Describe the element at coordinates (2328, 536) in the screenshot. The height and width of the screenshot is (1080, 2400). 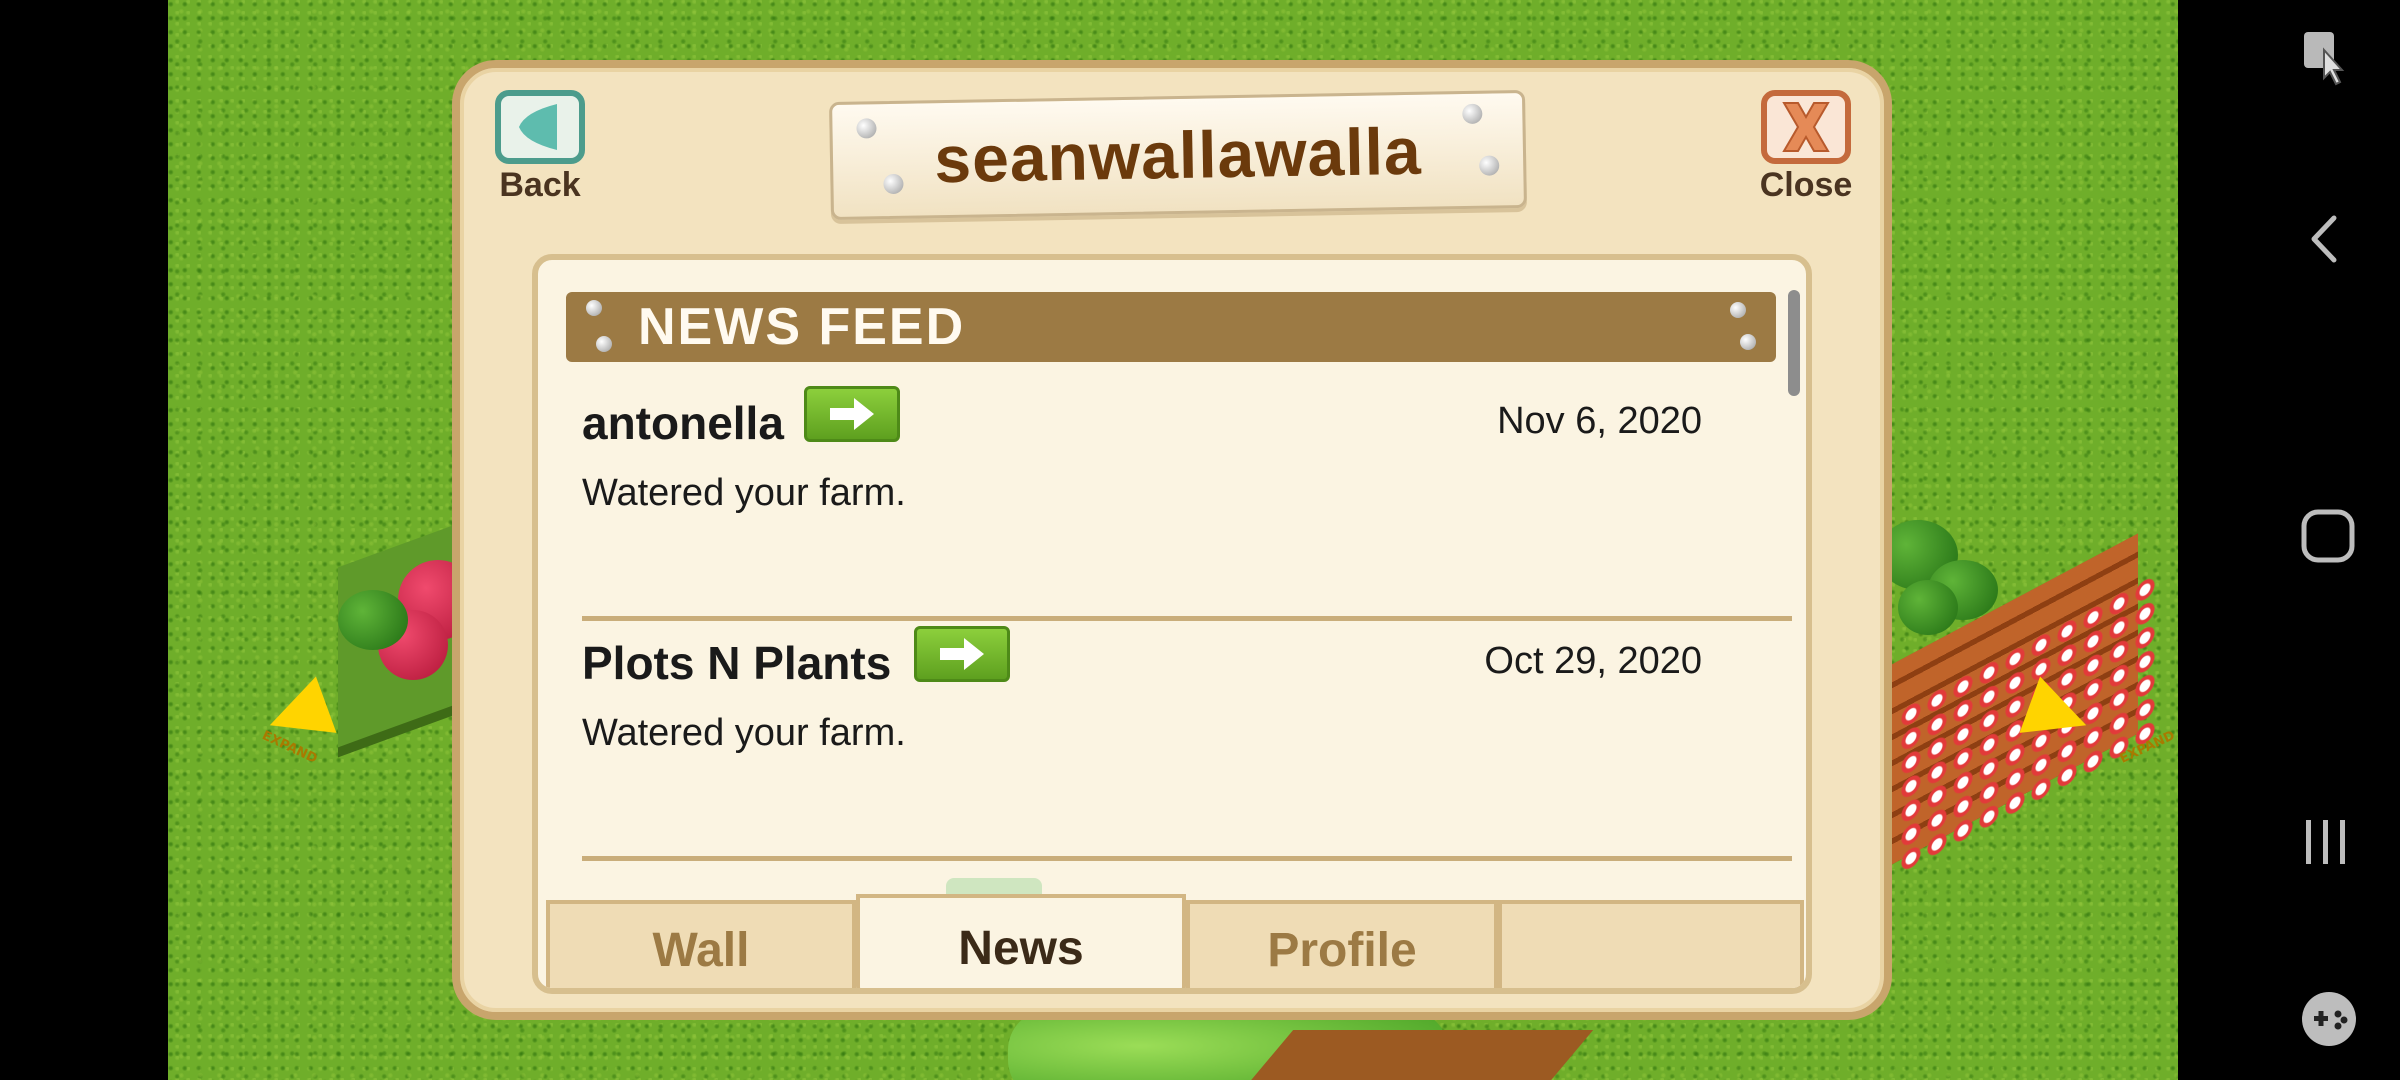
I see `home-nav-icon` at that location.